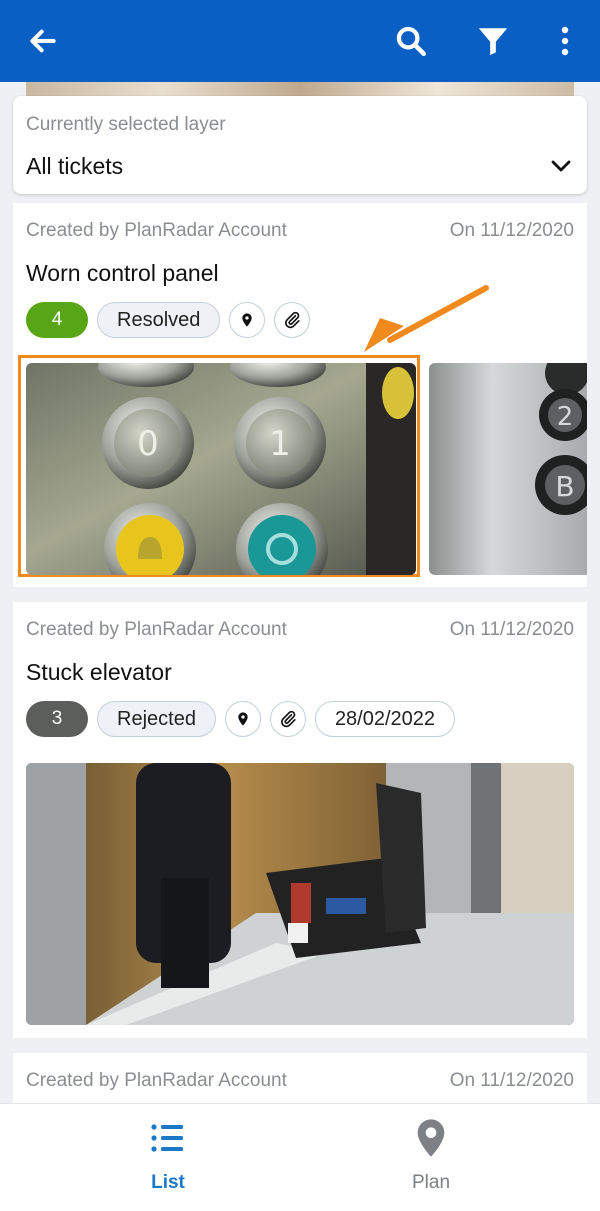 The height and width of the screenshot is (1211, 600). What do you see at coordinates (168, 1138) in the screenshot?
I see `list-icon` at bounding box center [168, 1138].